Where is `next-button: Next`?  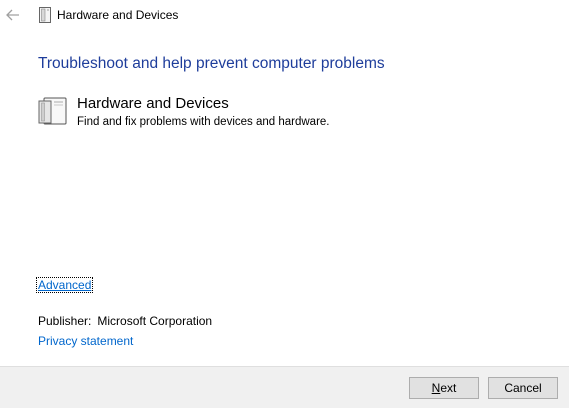 next-button: Next is located at coordinates (444, 388).